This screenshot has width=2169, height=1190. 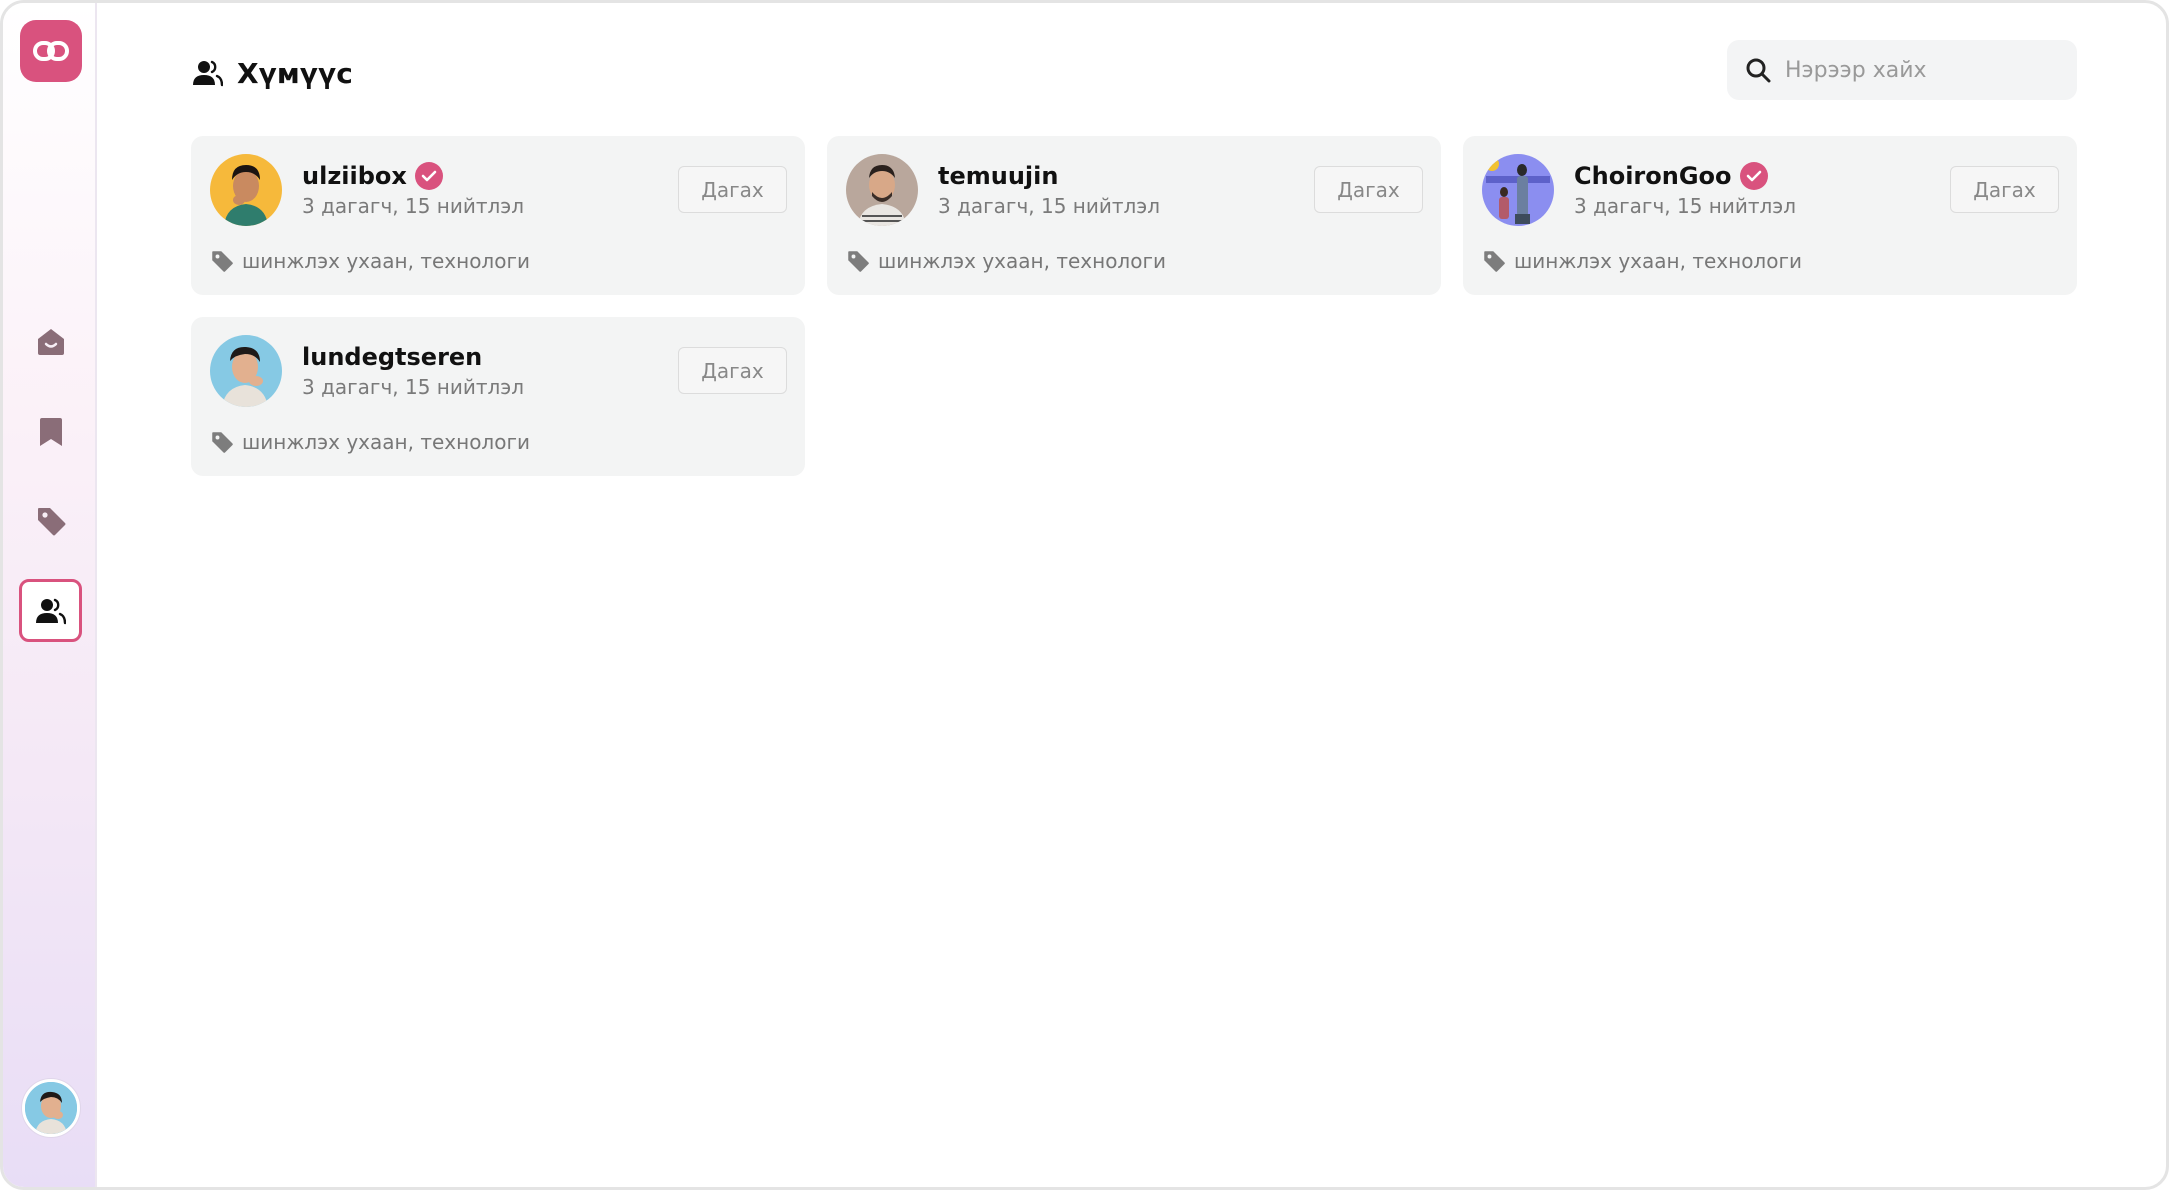 I want to click on search-input, so click(x=1920, y=70).